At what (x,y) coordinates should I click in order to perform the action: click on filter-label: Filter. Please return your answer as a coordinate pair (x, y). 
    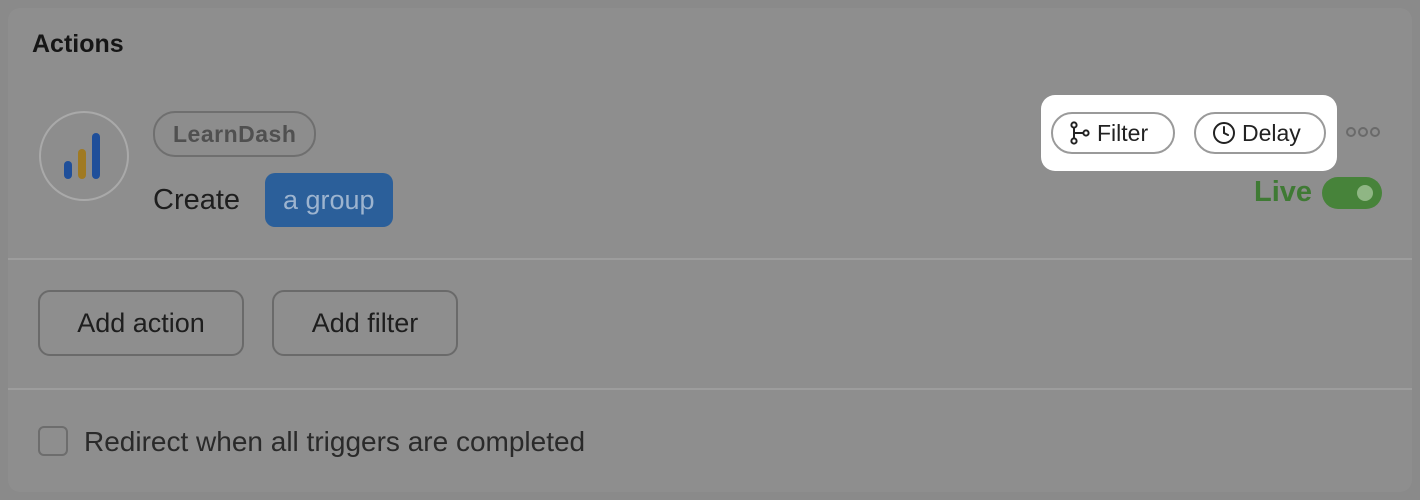
    Looking at the image, I should click on (1123, 132).